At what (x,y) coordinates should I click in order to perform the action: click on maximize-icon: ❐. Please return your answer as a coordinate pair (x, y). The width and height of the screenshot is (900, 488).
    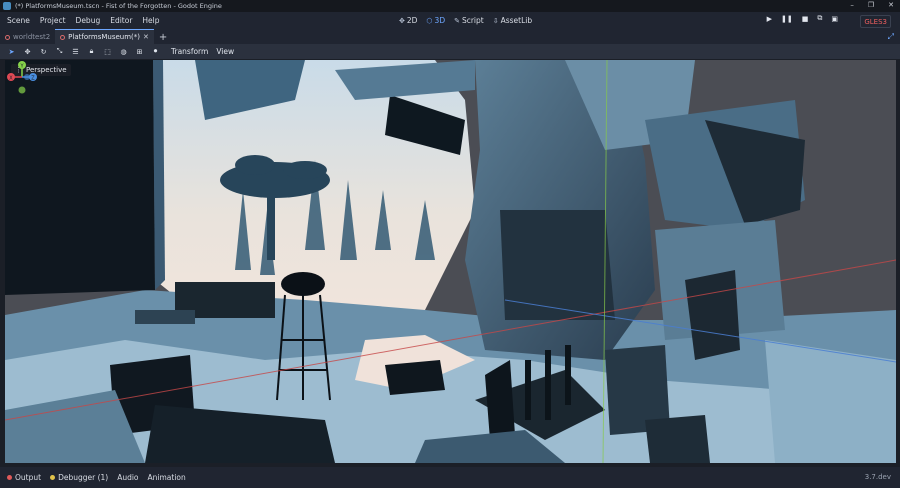
    Looking at the image, I should click on (871, 5).